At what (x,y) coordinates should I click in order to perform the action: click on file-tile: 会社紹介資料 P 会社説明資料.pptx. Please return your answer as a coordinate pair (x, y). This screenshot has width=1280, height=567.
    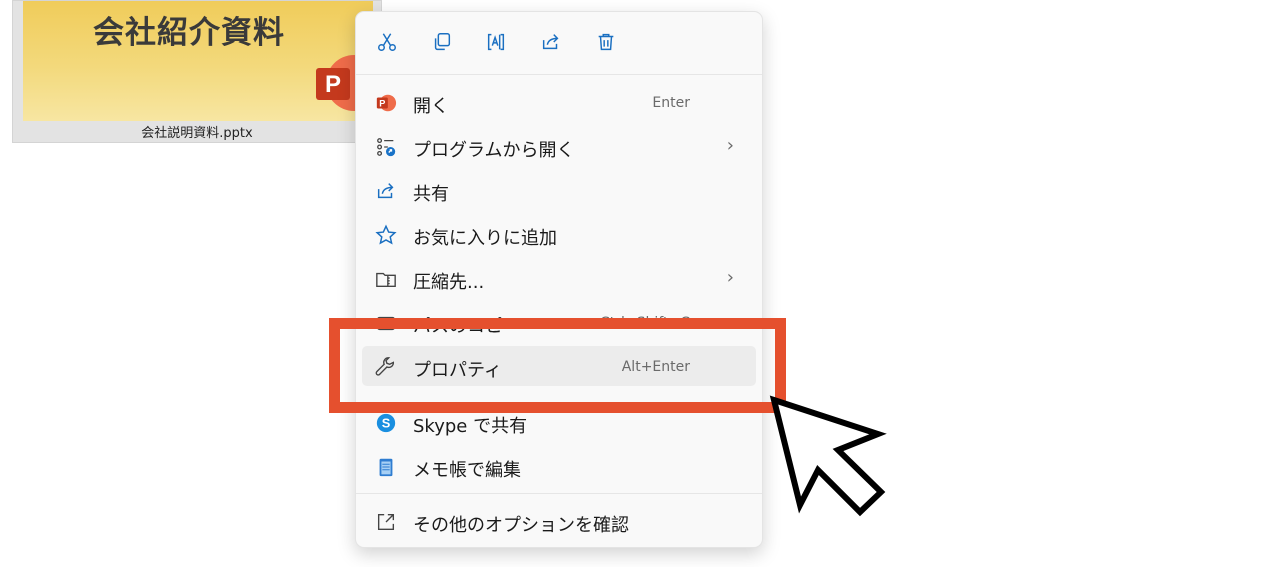
    Looking at the image, I should click on (197, 71).